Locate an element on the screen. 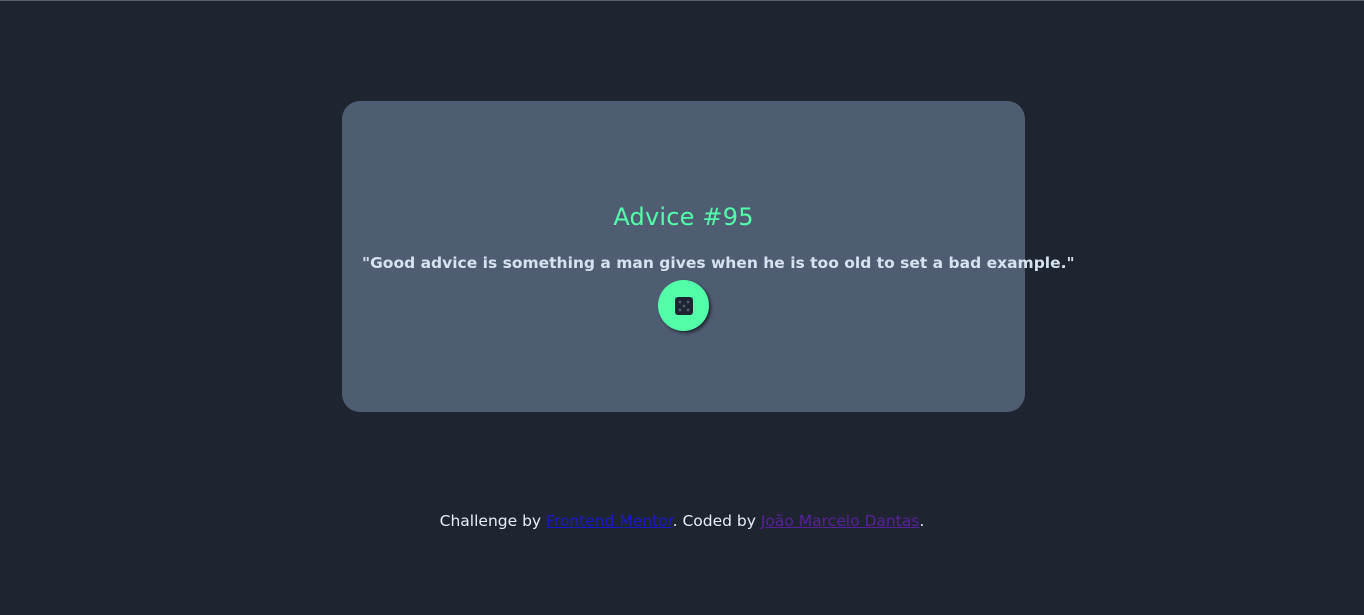 The width and height of the screenshot is (1364, 615). footer-middle: . Coded by is located at coordinates (716, 521).